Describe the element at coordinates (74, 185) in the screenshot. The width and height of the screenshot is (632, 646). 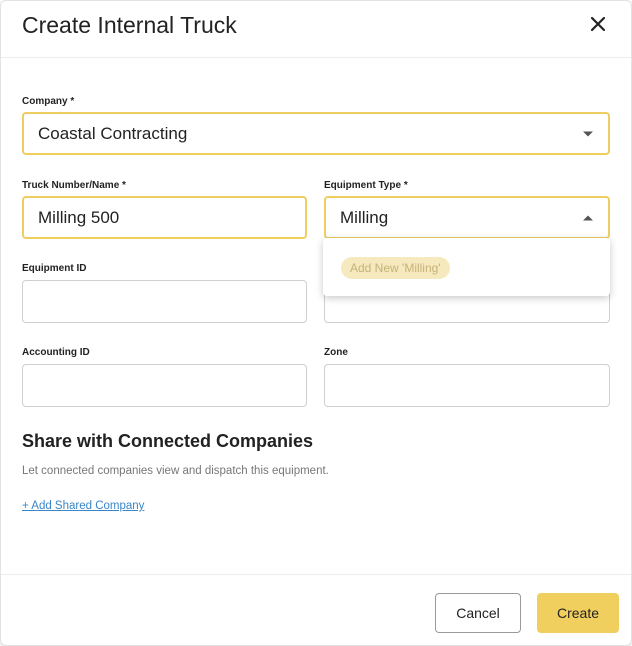
I see `truck-number-label: Truck Number/Name *` at that location.